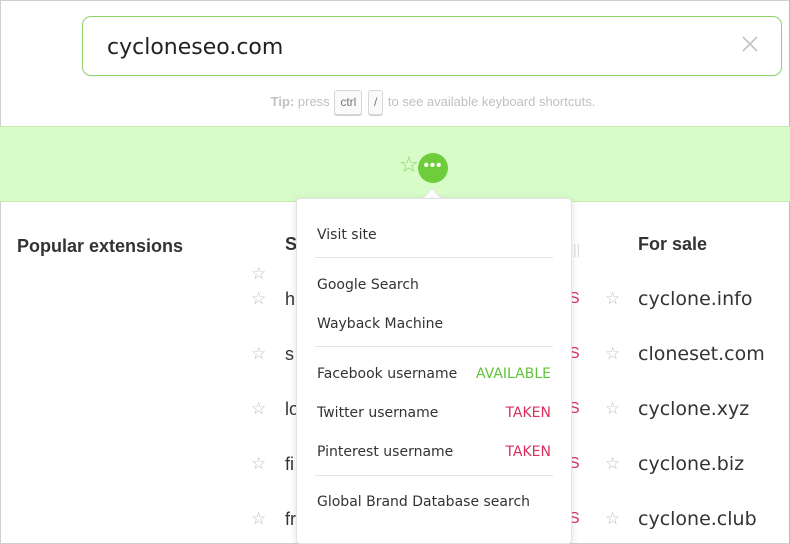 This screenshot has height=544, width=790. What do you see at coordinates (395, 164) in the screenshot?
I see `result-band` at bounding box center [395, 164].